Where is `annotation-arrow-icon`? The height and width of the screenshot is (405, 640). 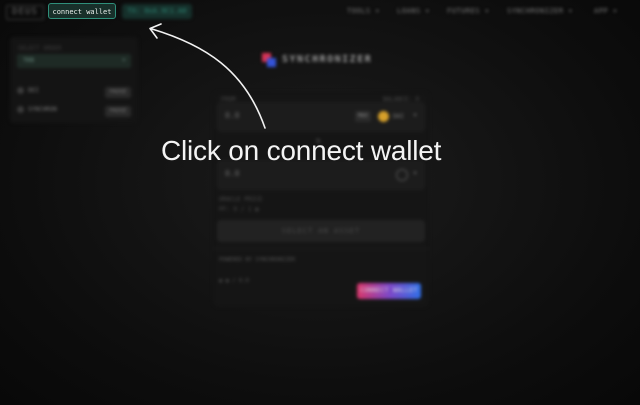
annotation-arrow-icon is located at coordinates (207, 76).